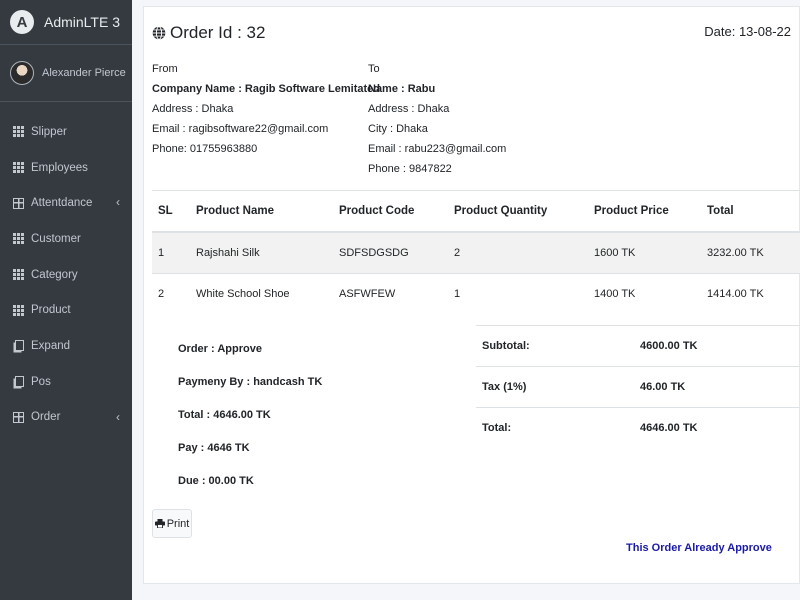  I want to click on sidebar-item-employees: Employees, so click(66, 168).